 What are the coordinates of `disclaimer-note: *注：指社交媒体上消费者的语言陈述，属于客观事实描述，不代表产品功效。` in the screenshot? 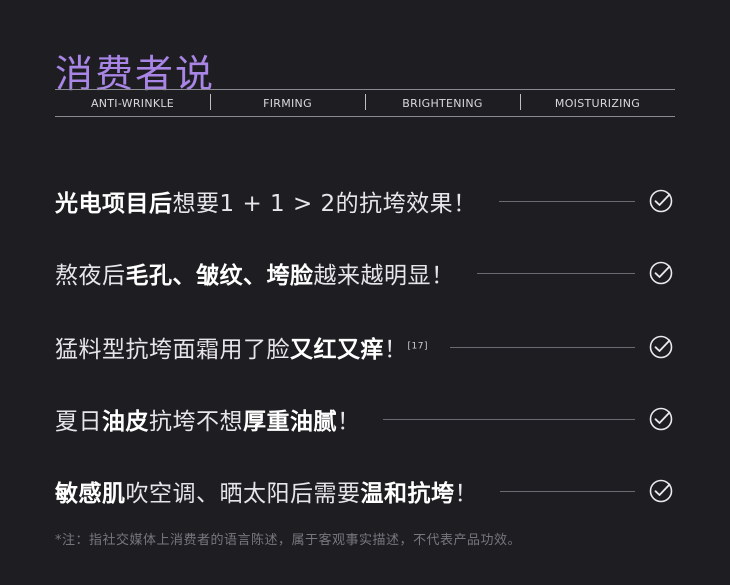 It's located at (288, 540).